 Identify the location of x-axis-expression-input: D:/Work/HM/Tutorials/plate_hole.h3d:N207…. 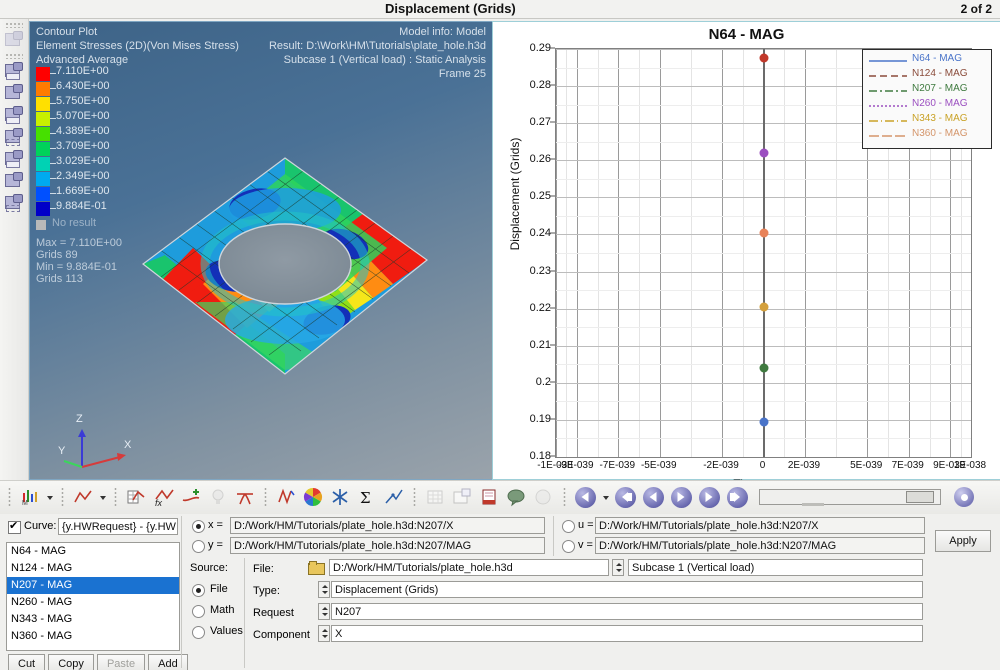
(387, 525).